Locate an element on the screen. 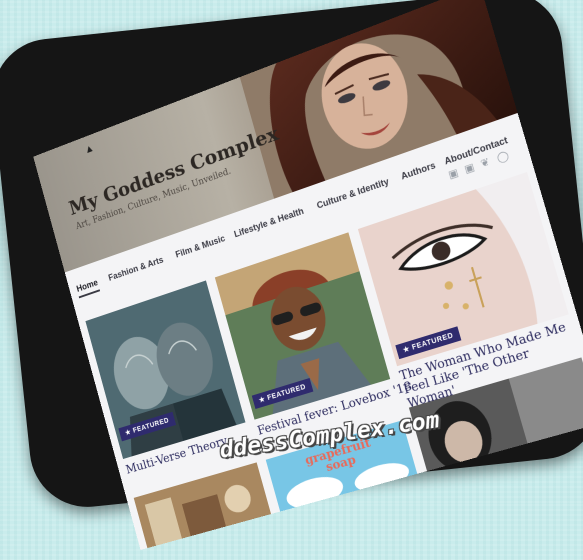 The width and height of the screenshot is (583, 560). post-card-multiverse: ★ FEATURED is located at coordinates (165, 370).